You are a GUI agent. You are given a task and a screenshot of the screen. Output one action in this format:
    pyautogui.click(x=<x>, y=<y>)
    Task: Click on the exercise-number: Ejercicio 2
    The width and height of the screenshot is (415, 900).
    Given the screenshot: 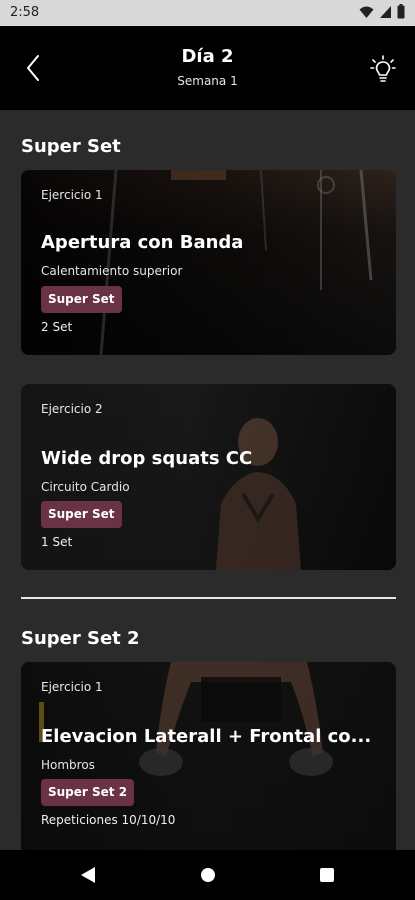 What is the action you would take?
    pyautogui.click(x=72, y=409)
    